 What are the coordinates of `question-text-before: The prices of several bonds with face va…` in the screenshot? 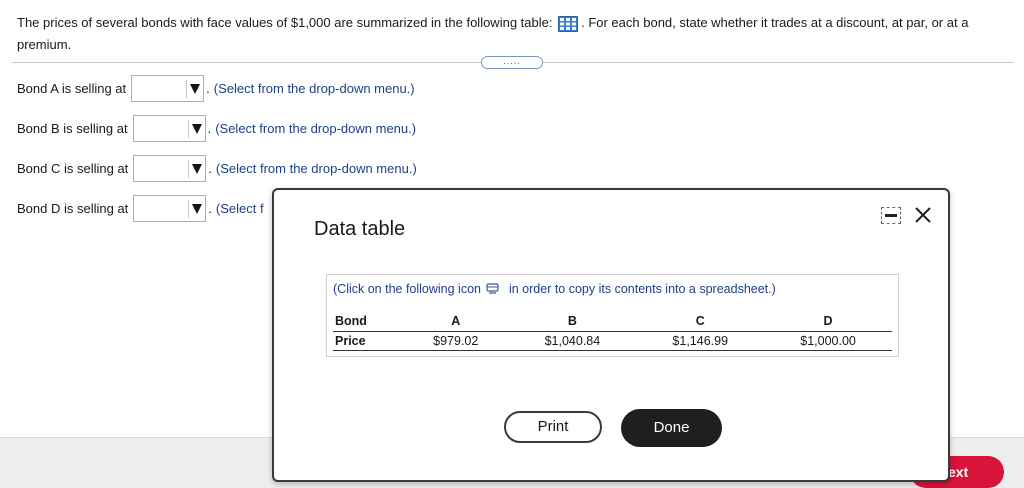 It's located at (285, 22).